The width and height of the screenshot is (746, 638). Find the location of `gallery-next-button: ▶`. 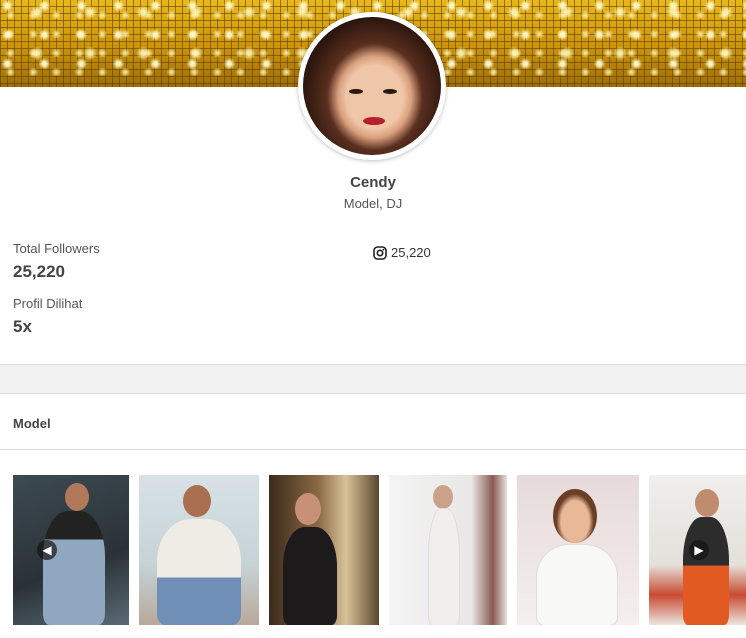

gallery-next-button: ▶ is located at coordinates (699, 550).